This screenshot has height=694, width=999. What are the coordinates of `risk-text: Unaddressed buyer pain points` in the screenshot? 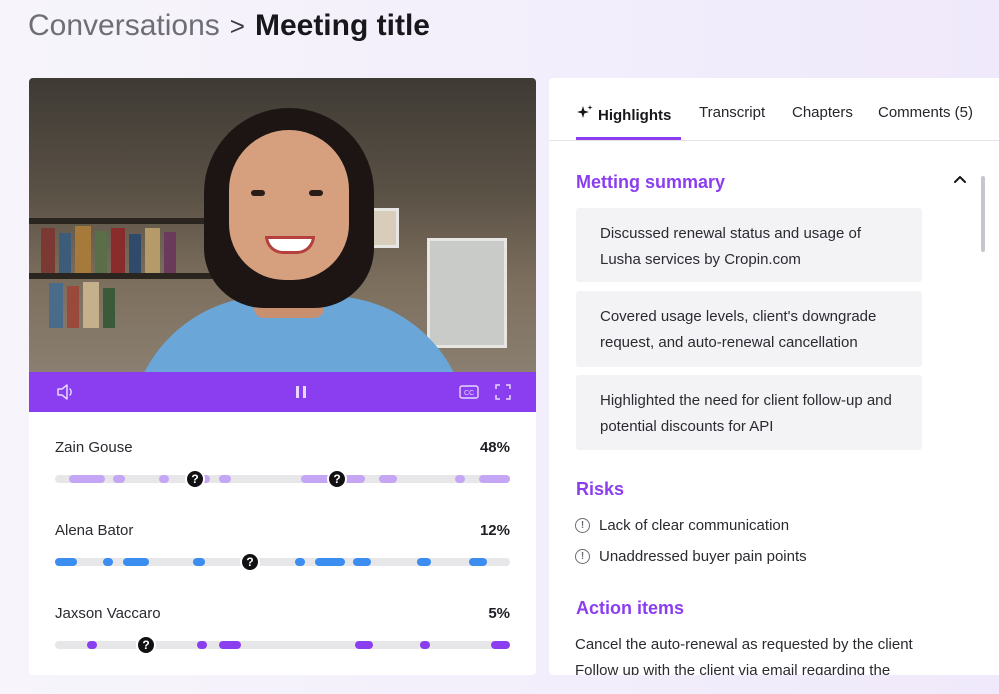 It's located at (703, 556).